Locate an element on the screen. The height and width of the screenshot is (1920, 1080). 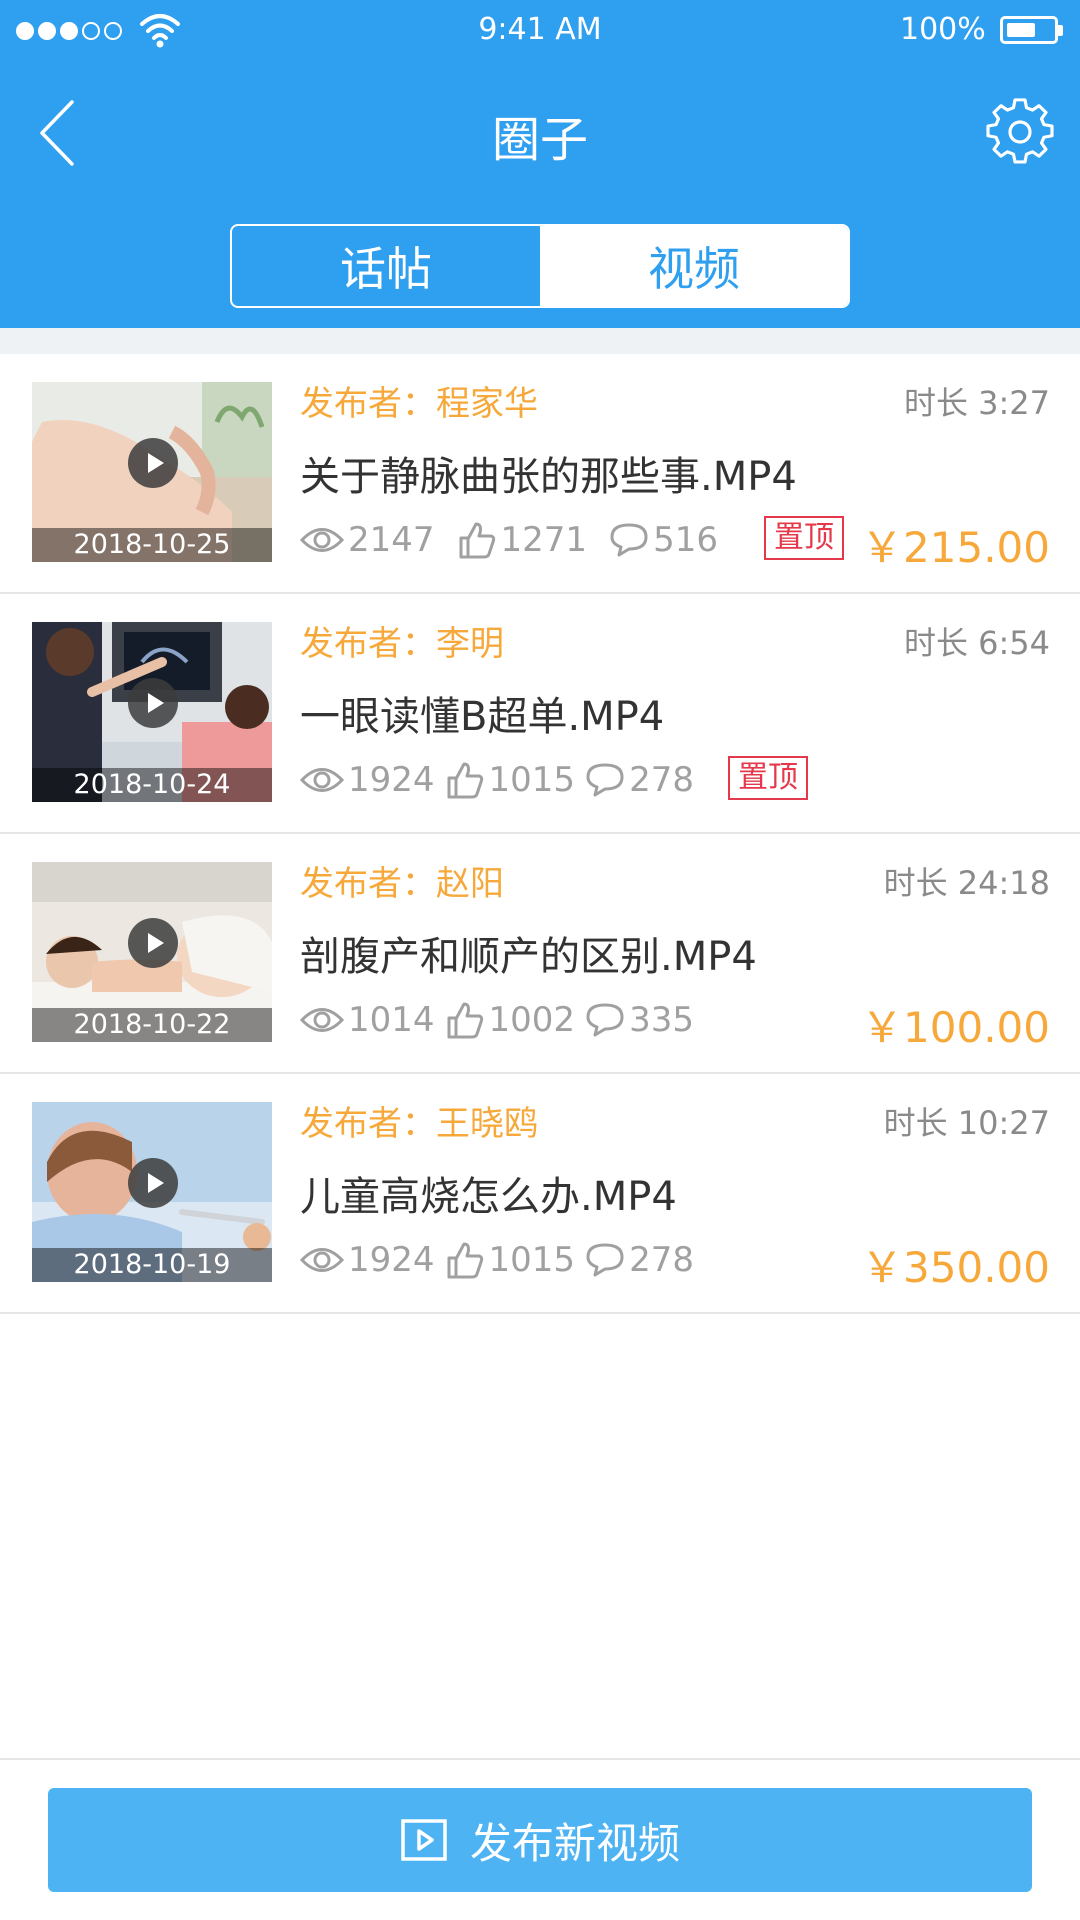
video-title: 一眼读懂B超单.MP4 is located at coordinates (482, 713).